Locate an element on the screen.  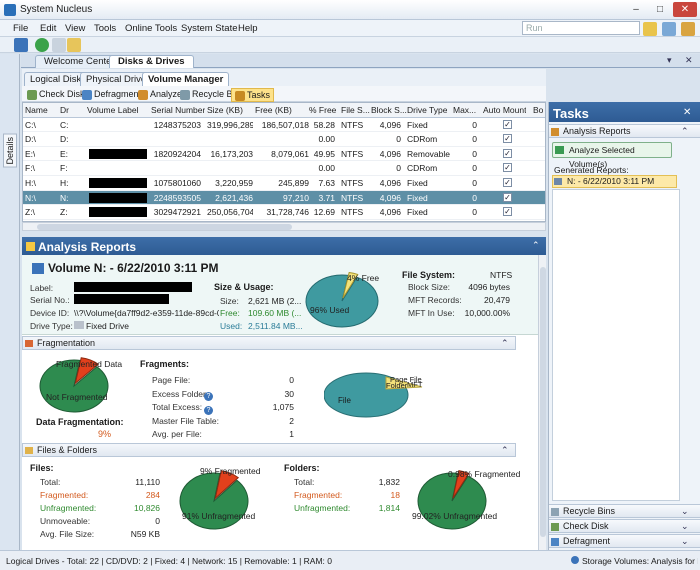
table-cell: NTFS is located at coordinates (352, 124).